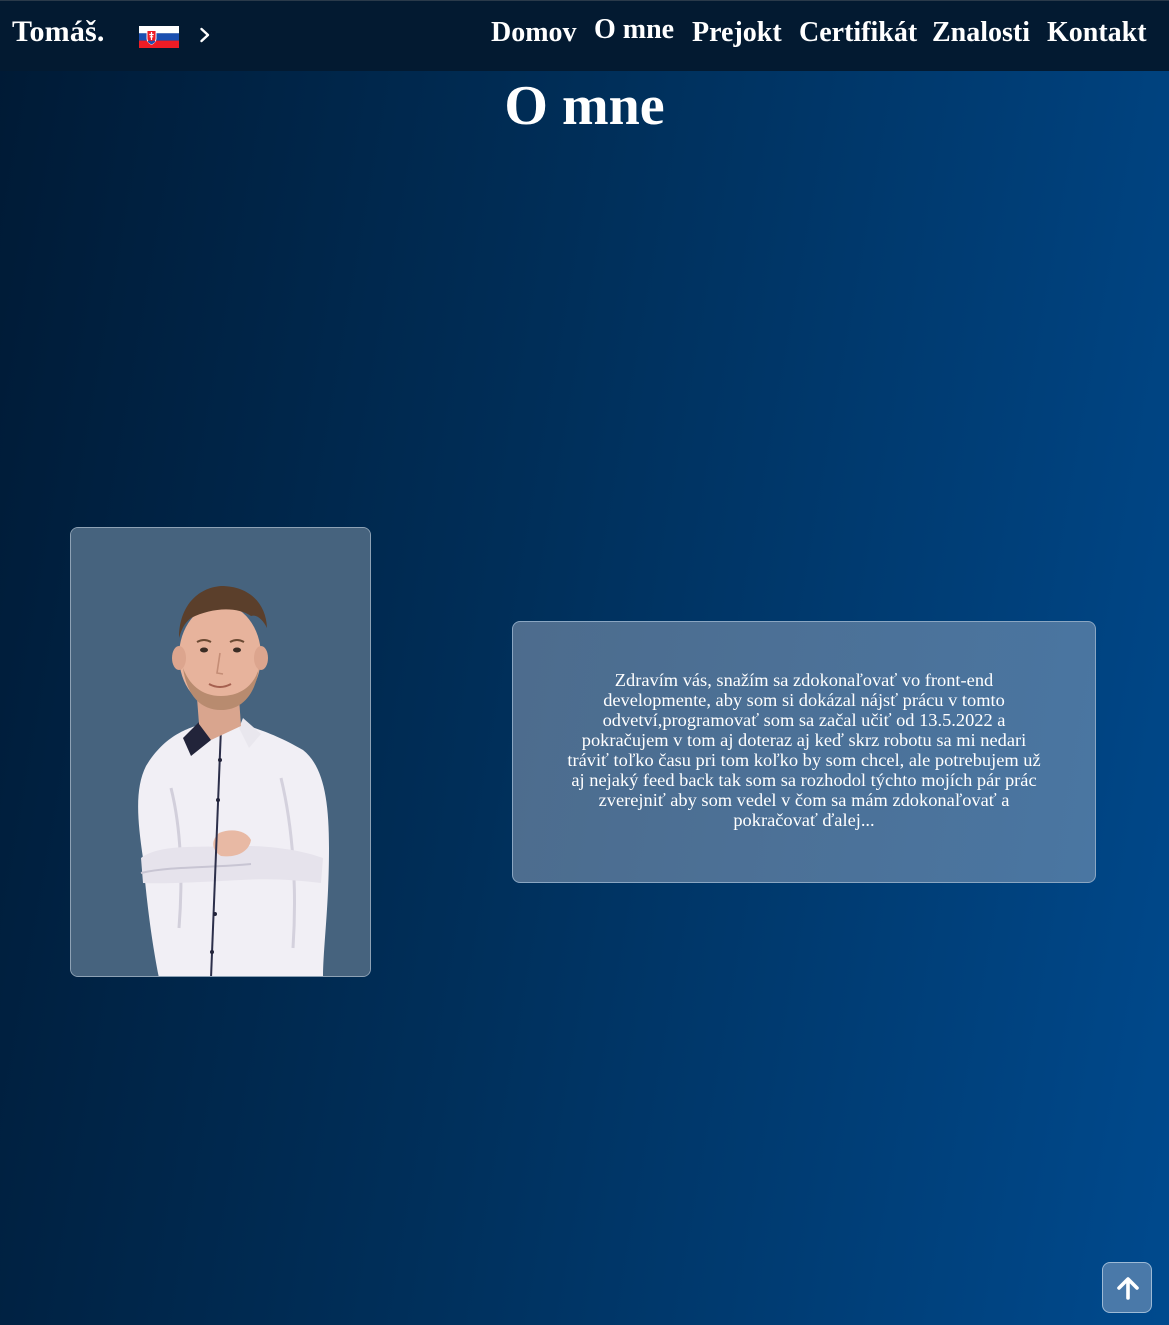 This screenshot has height=1325, width=1169. Describe the element at coordinates (584, 106) in the screenshot. I see `page-title: O mne` at that location.